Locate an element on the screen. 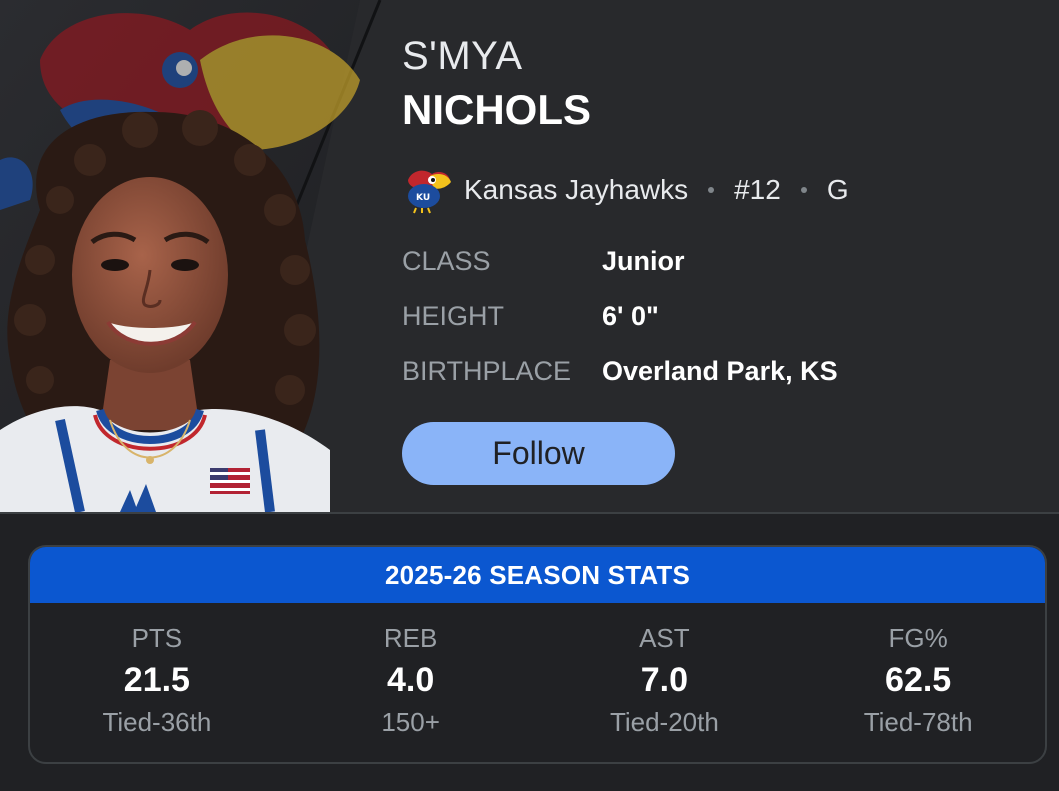  section-divider is located at coordinates (529, 513).